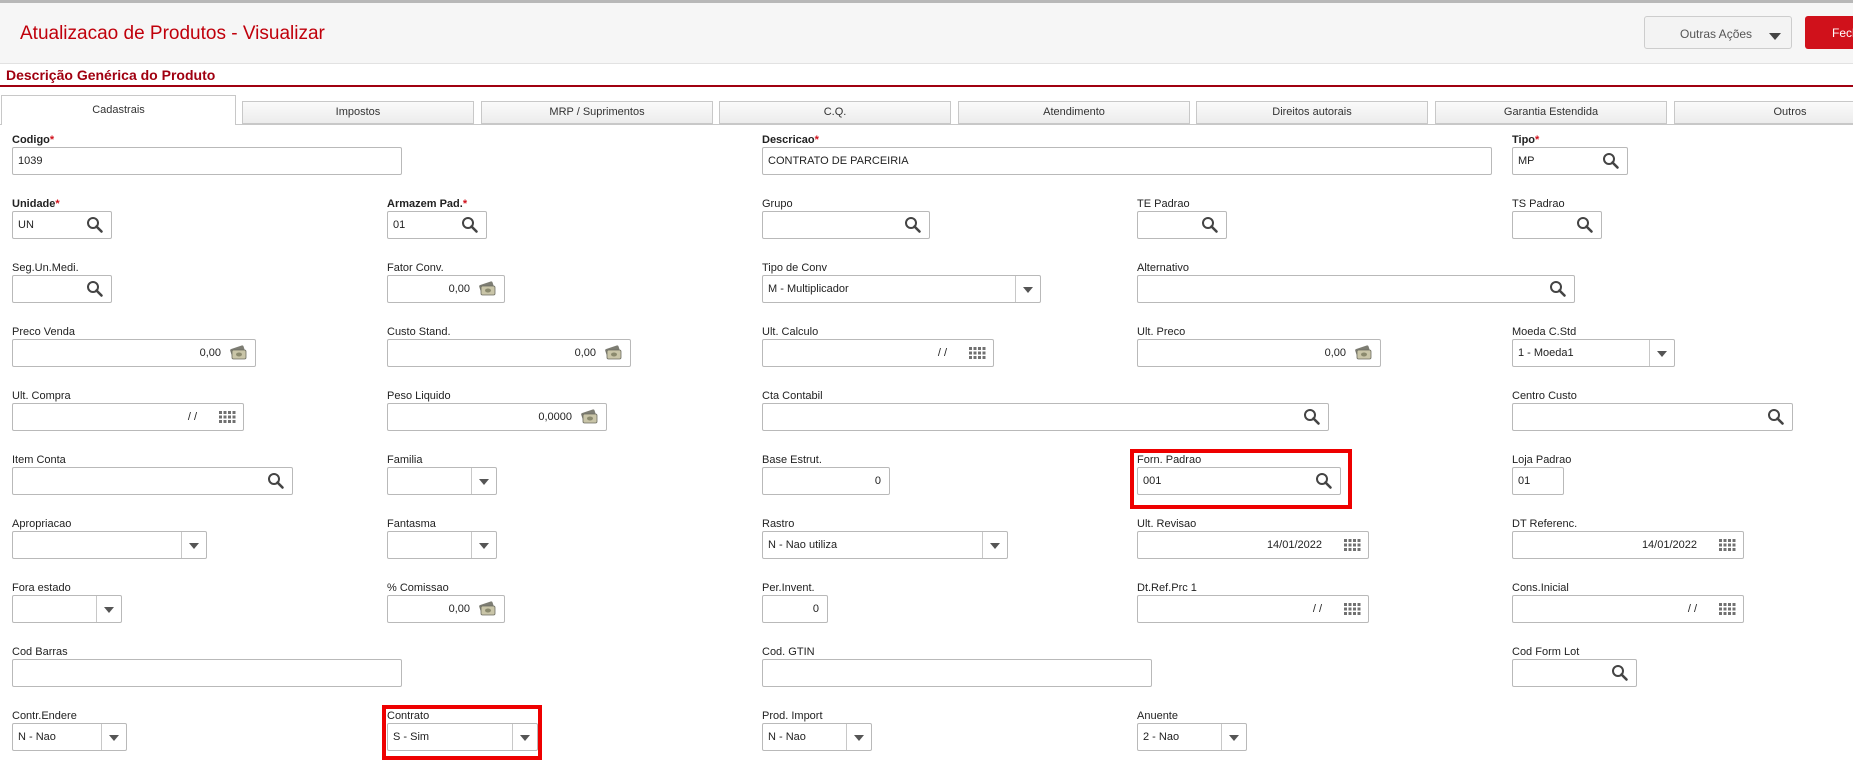  Describe the element at coordinates (358, 112) in the screenshot. I see `tab-impostos: Impostos` at that location.